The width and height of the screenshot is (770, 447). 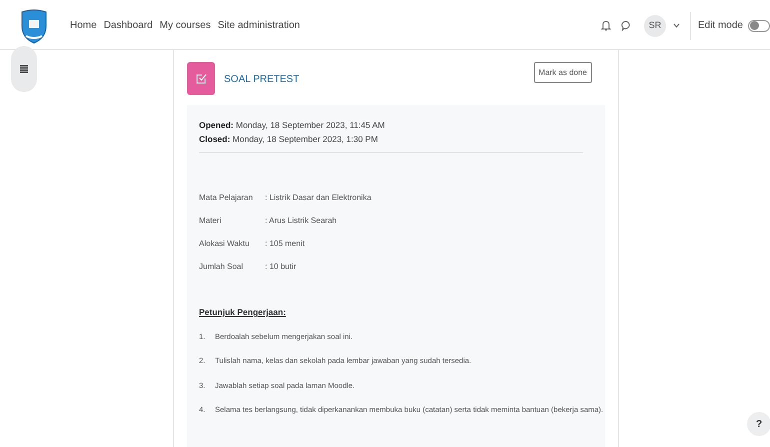 What do you see at coordinates (720, 26) in the screenshot?
I see `edit-mode-label: Edit mode` at bounding box center [720, 26].